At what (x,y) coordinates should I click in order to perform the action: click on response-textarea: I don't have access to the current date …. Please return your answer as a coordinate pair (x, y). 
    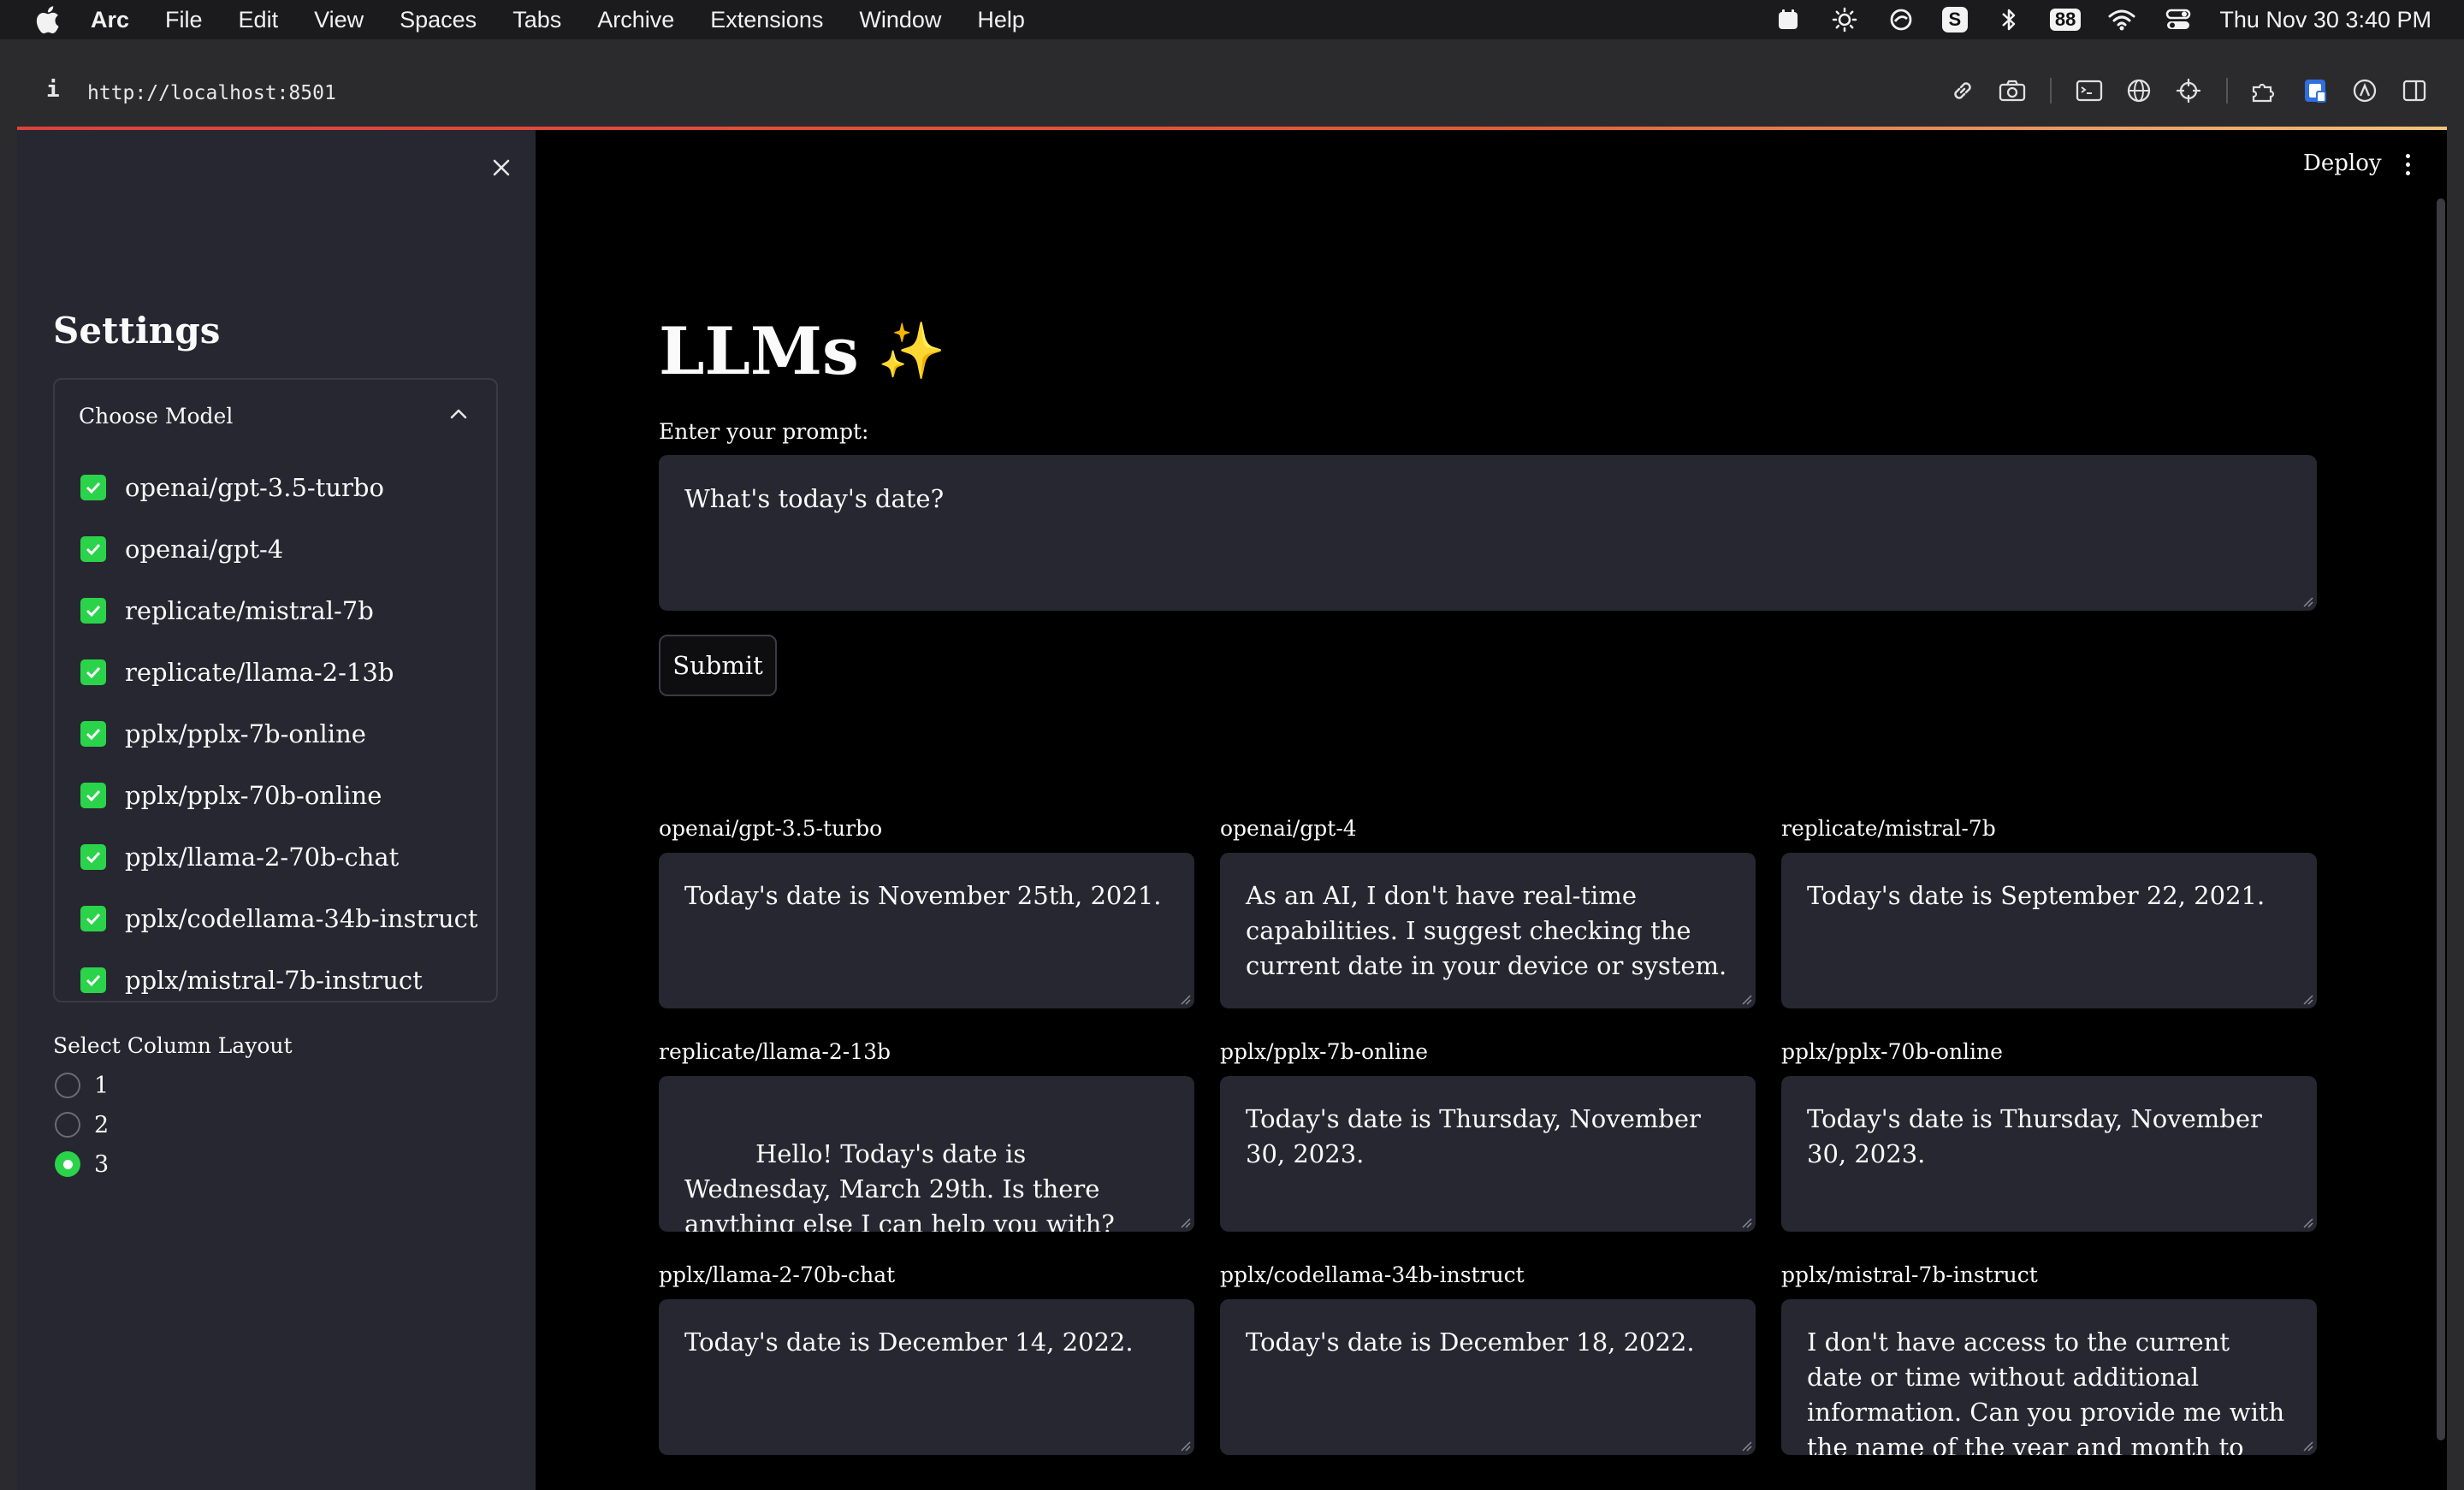
    Looking at the image, I should click on (2049, 1377).